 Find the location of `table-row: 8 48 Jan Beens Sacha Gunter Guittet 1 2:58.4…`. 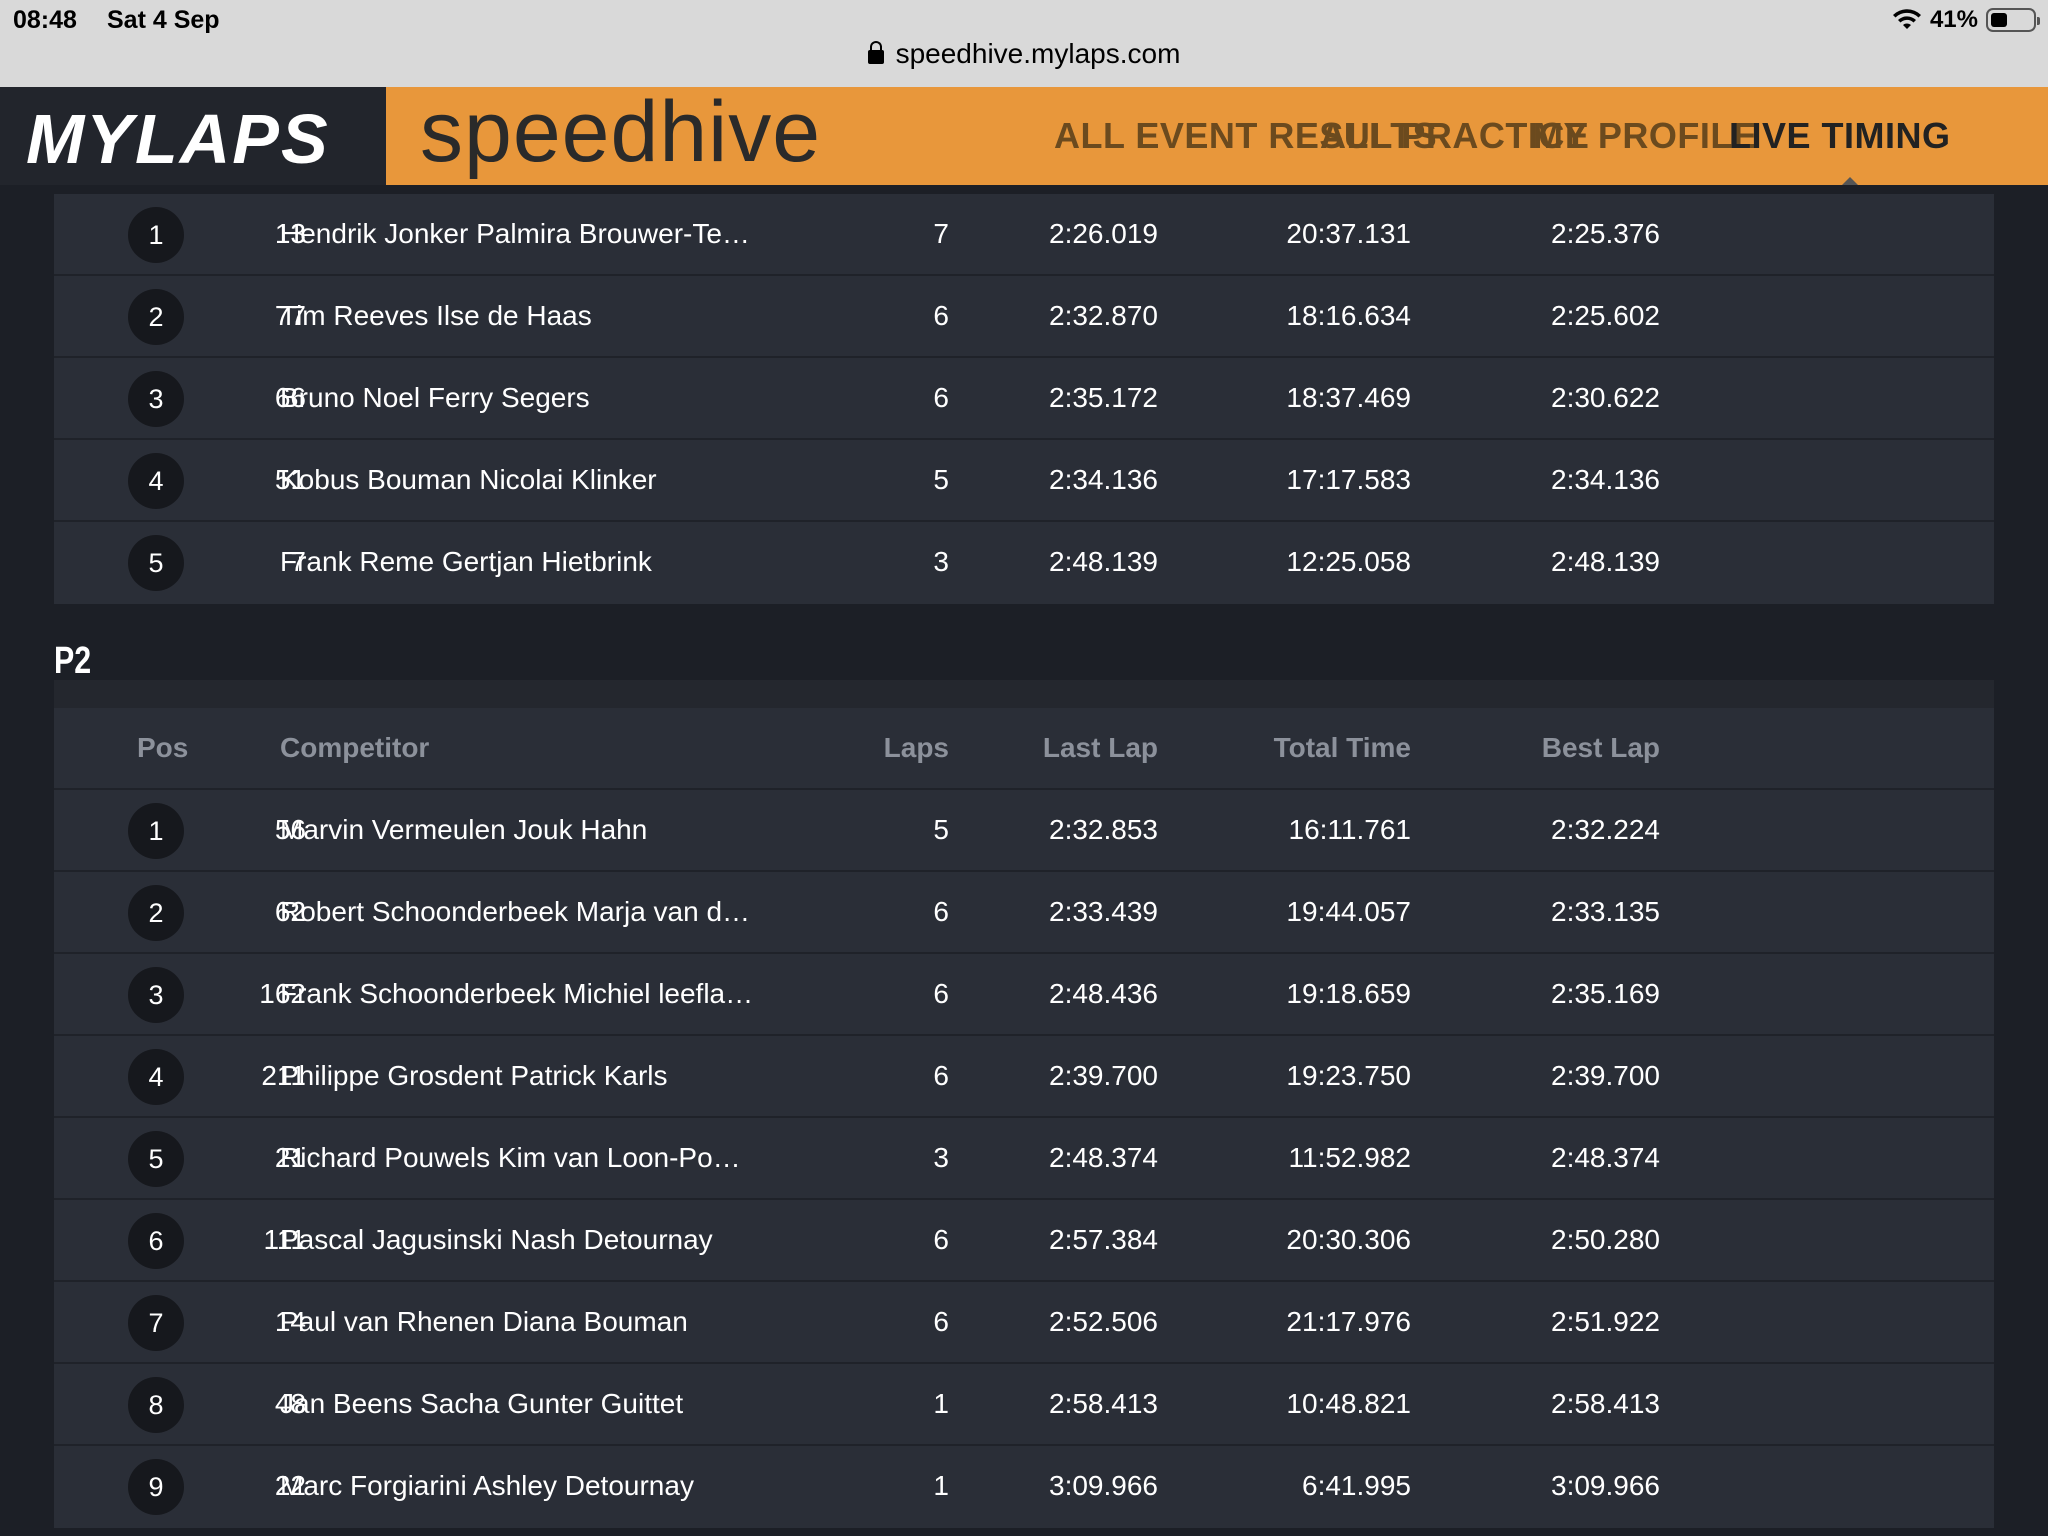

table-row: 8 48 Jan Beens Sacha Gunter Guittet 1 2:58.4… is located at coordinates (1024, 1405).